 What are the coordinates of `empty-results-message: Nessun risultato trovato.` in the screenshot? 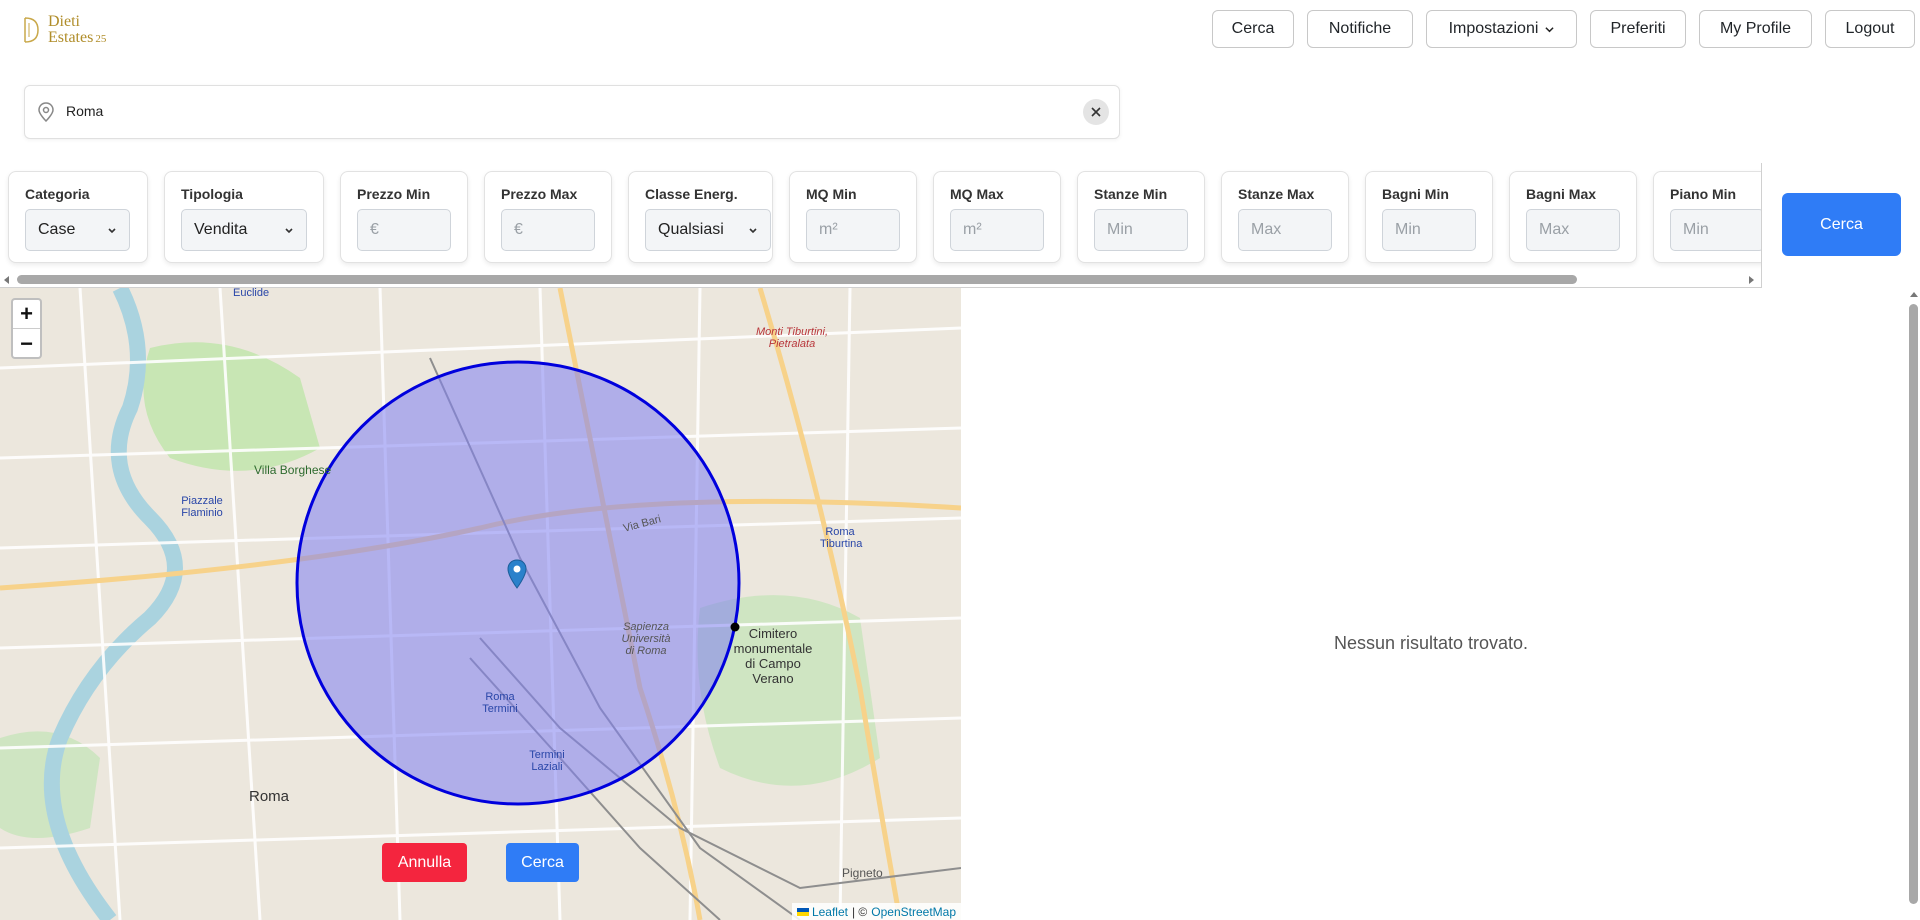 It's located at (1431, 643).